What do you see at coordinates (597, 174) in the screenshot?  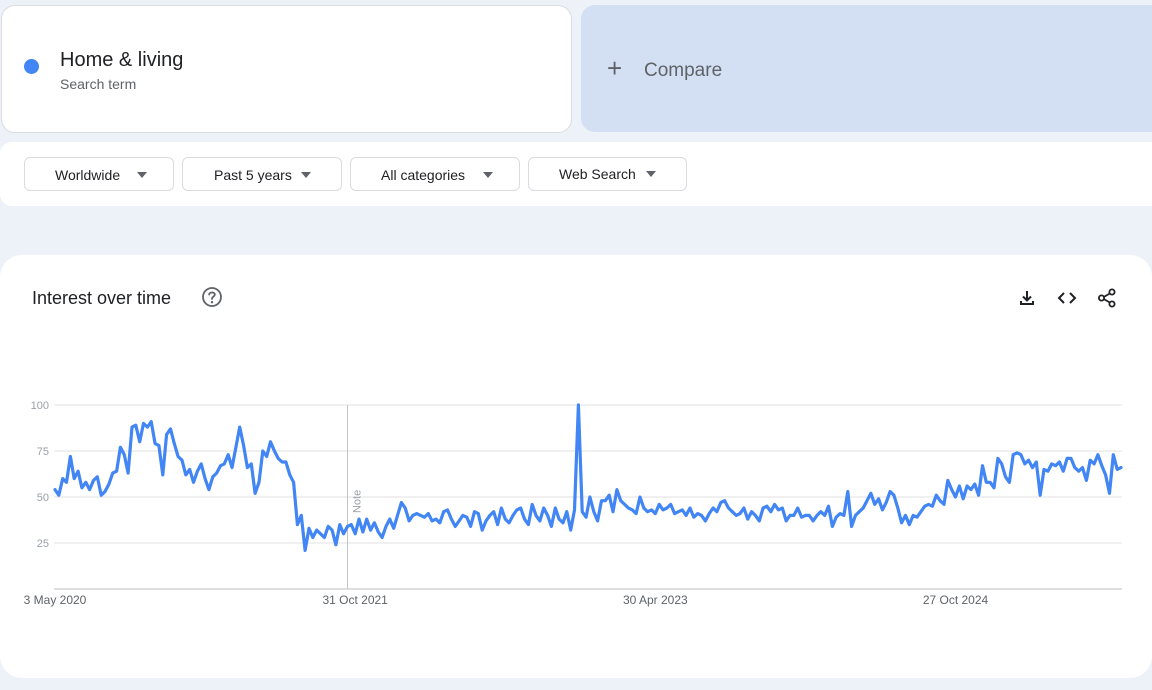 I see `property-label: Web Search` at bounding box center [597, 174].